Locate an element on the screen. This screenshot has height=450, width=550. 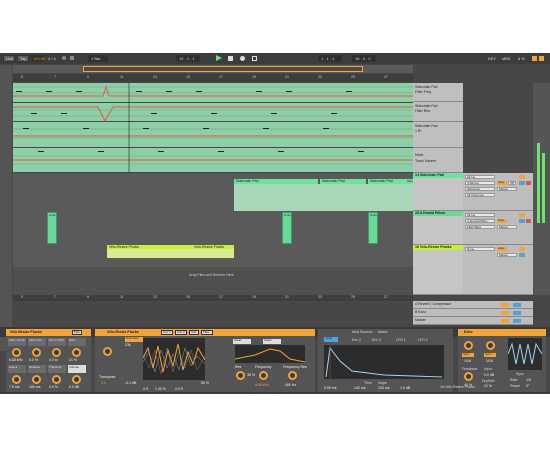
left-browser-toggle is located at coordinates (6, 208).